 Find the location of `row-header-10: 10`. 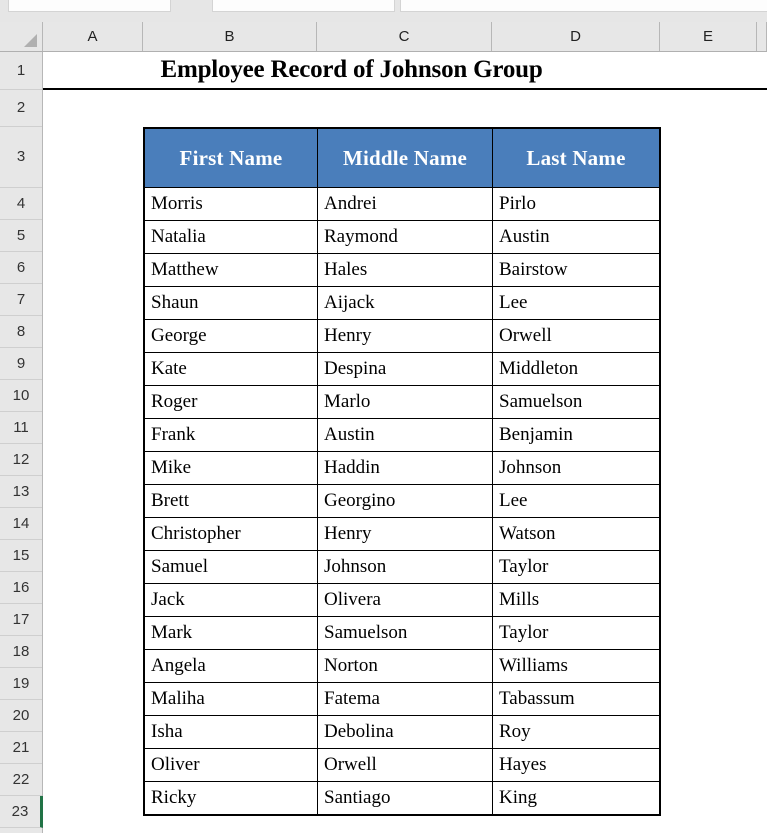

row-header-10: 10 is located at coordinates (21, 396).